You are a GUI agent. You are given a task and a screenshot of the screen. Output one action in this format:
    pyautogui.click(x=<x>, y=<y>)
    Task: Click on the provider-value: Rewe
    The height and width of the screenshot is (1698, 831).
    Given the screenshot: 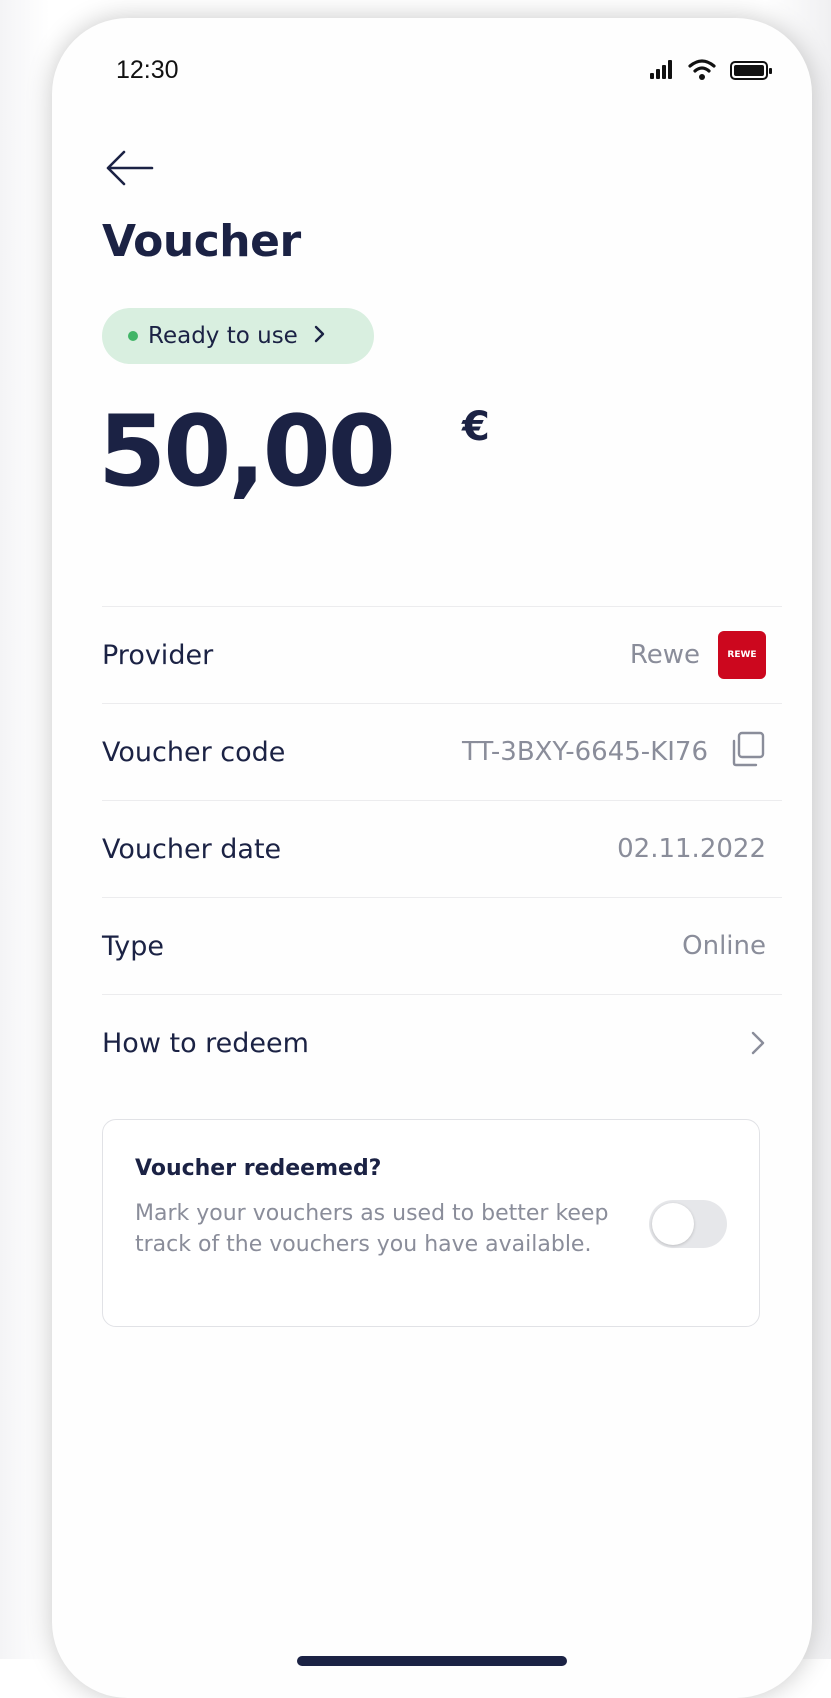 What is the action you would take?
    pyautogui.click(x=664, y=655)
    